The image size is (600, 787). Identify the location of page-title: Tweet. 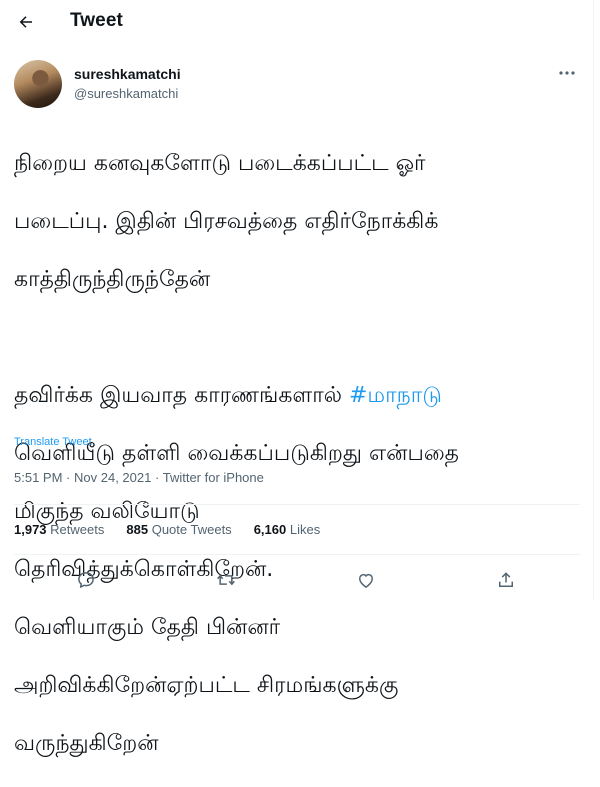
(96, 20).